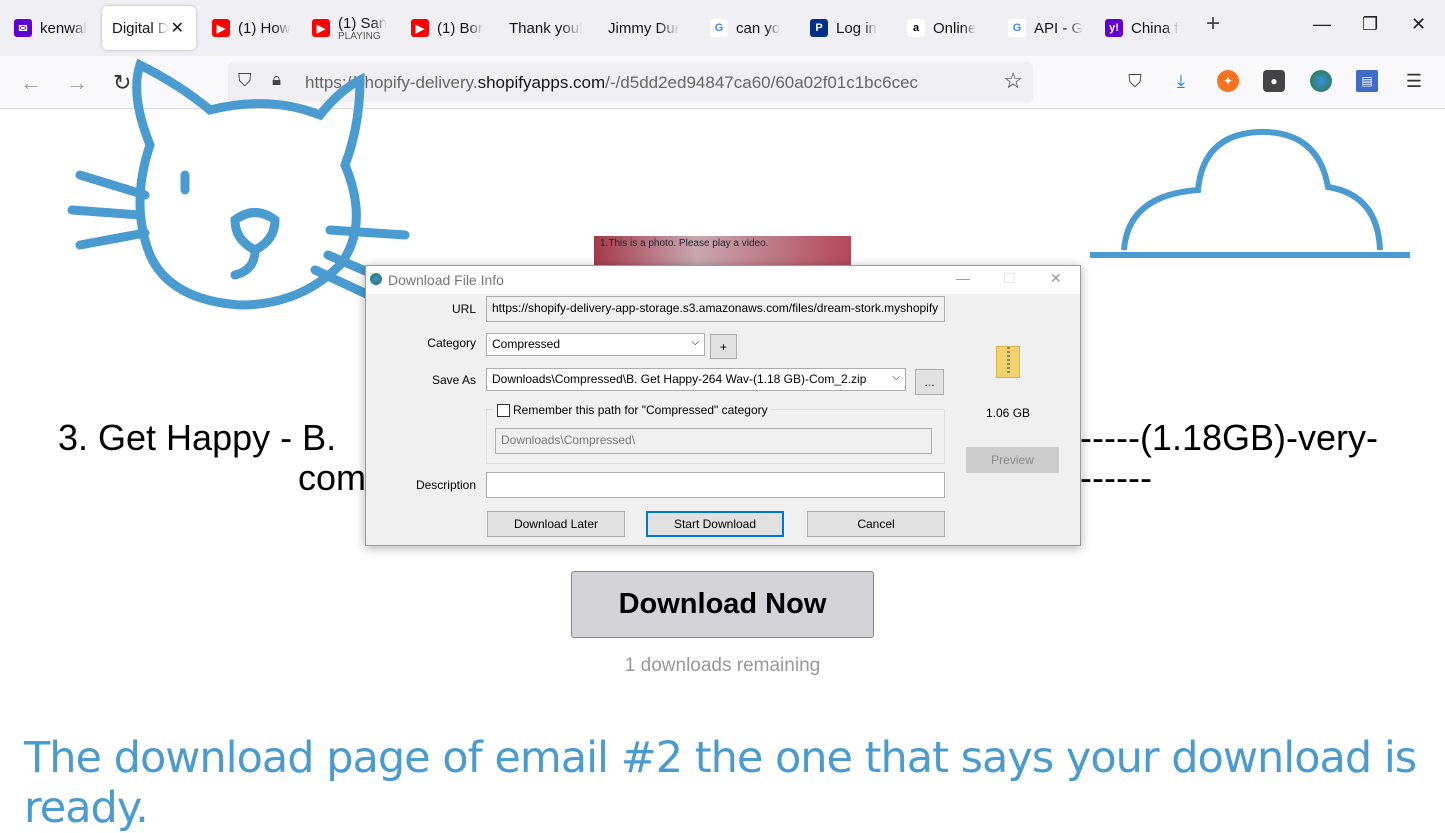 The width and height of the screenshot is (1445, 833). I want to click on heading-part: 3. Get Happy - B., so click(197, 437).